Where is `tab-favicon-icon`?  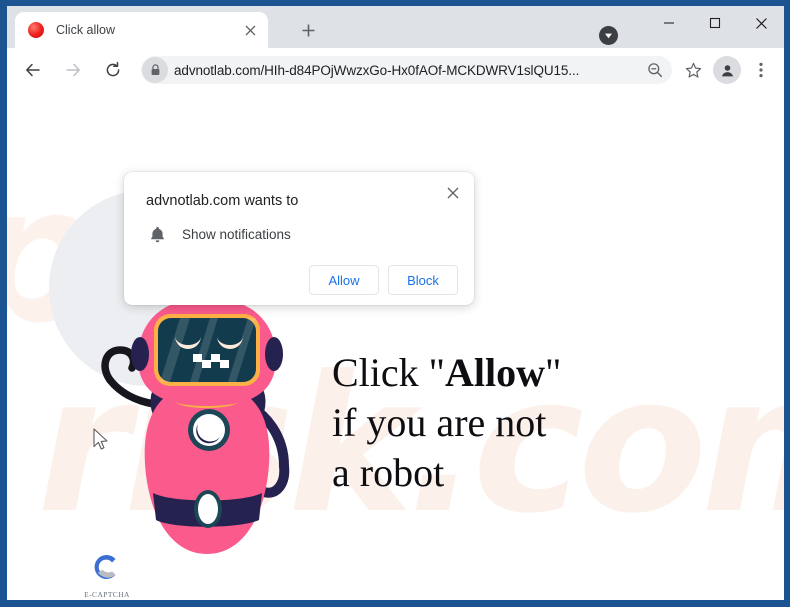 tab-favicon-icon is located at coordinates (36, 30).